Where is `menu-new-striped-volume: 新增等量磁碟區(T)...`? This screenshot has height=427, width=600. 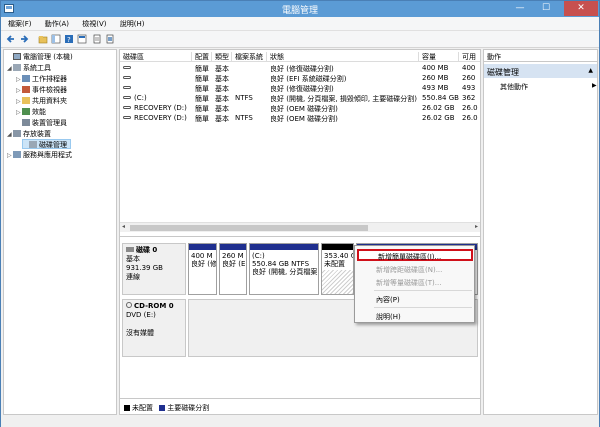 menu-new-striped-volume: 新增等量磁碟區(T)... is located at coordinates (415, 282).